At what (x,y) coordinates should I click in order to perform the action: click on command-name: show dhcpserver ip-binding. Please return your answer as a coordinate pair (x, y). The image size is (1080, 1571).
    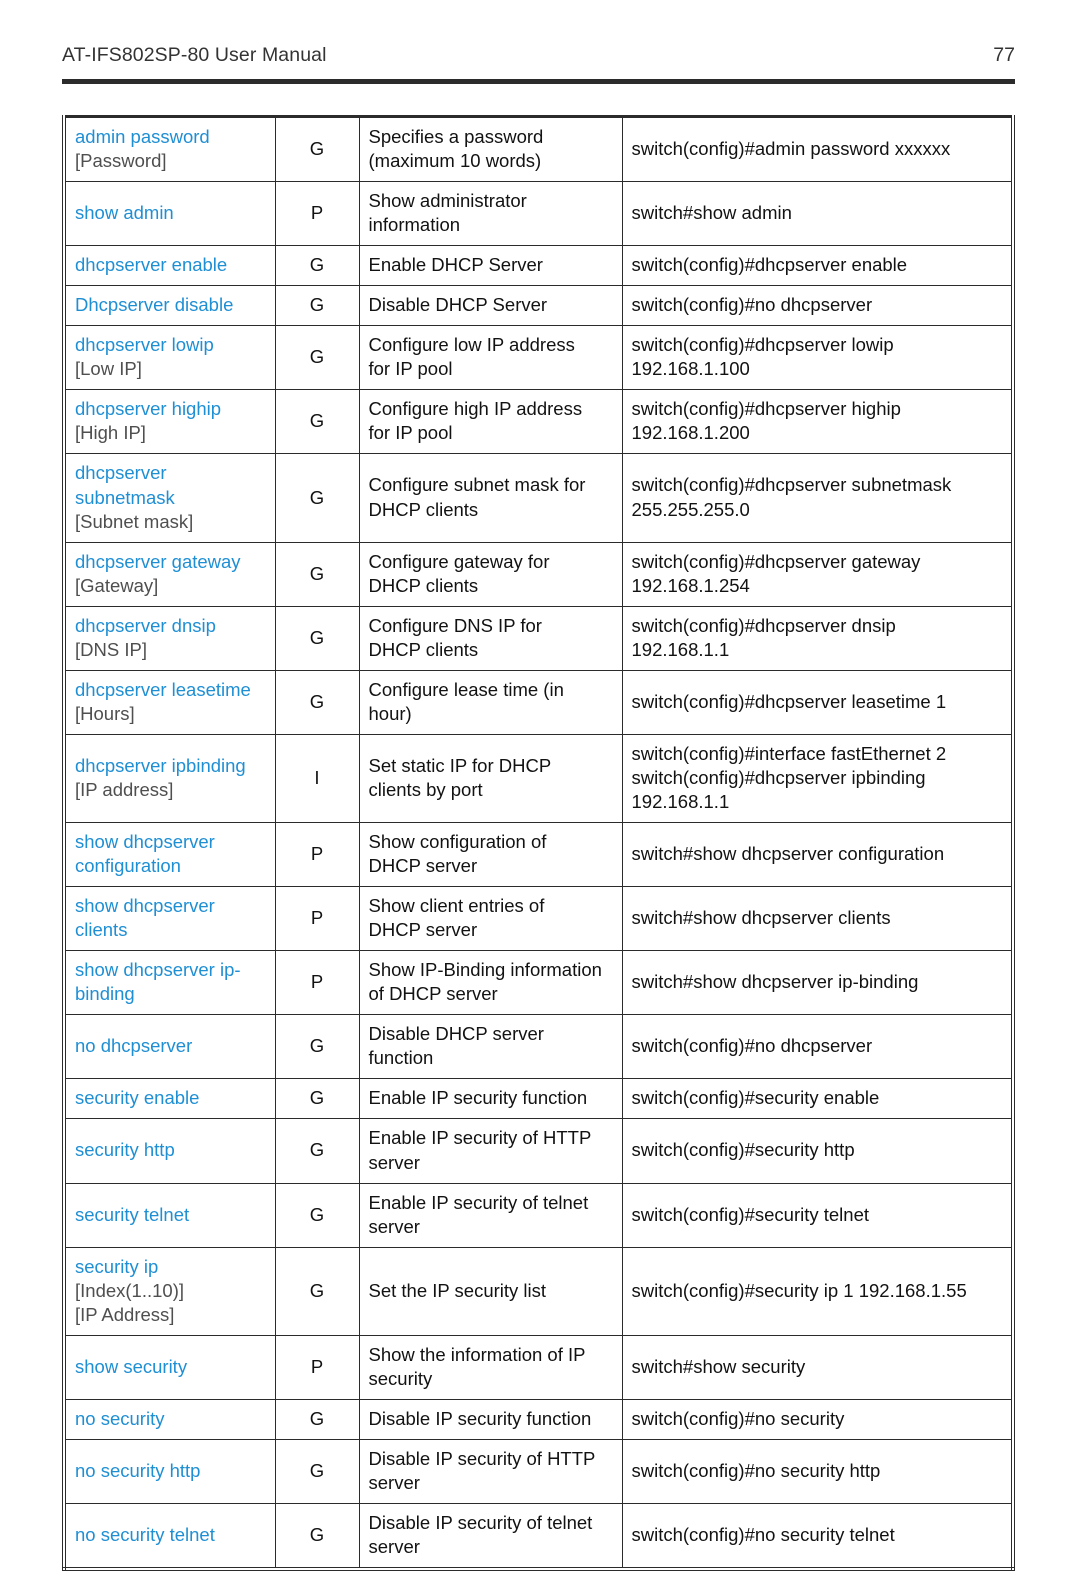
    Looking at the image, I should click on (158, 982).